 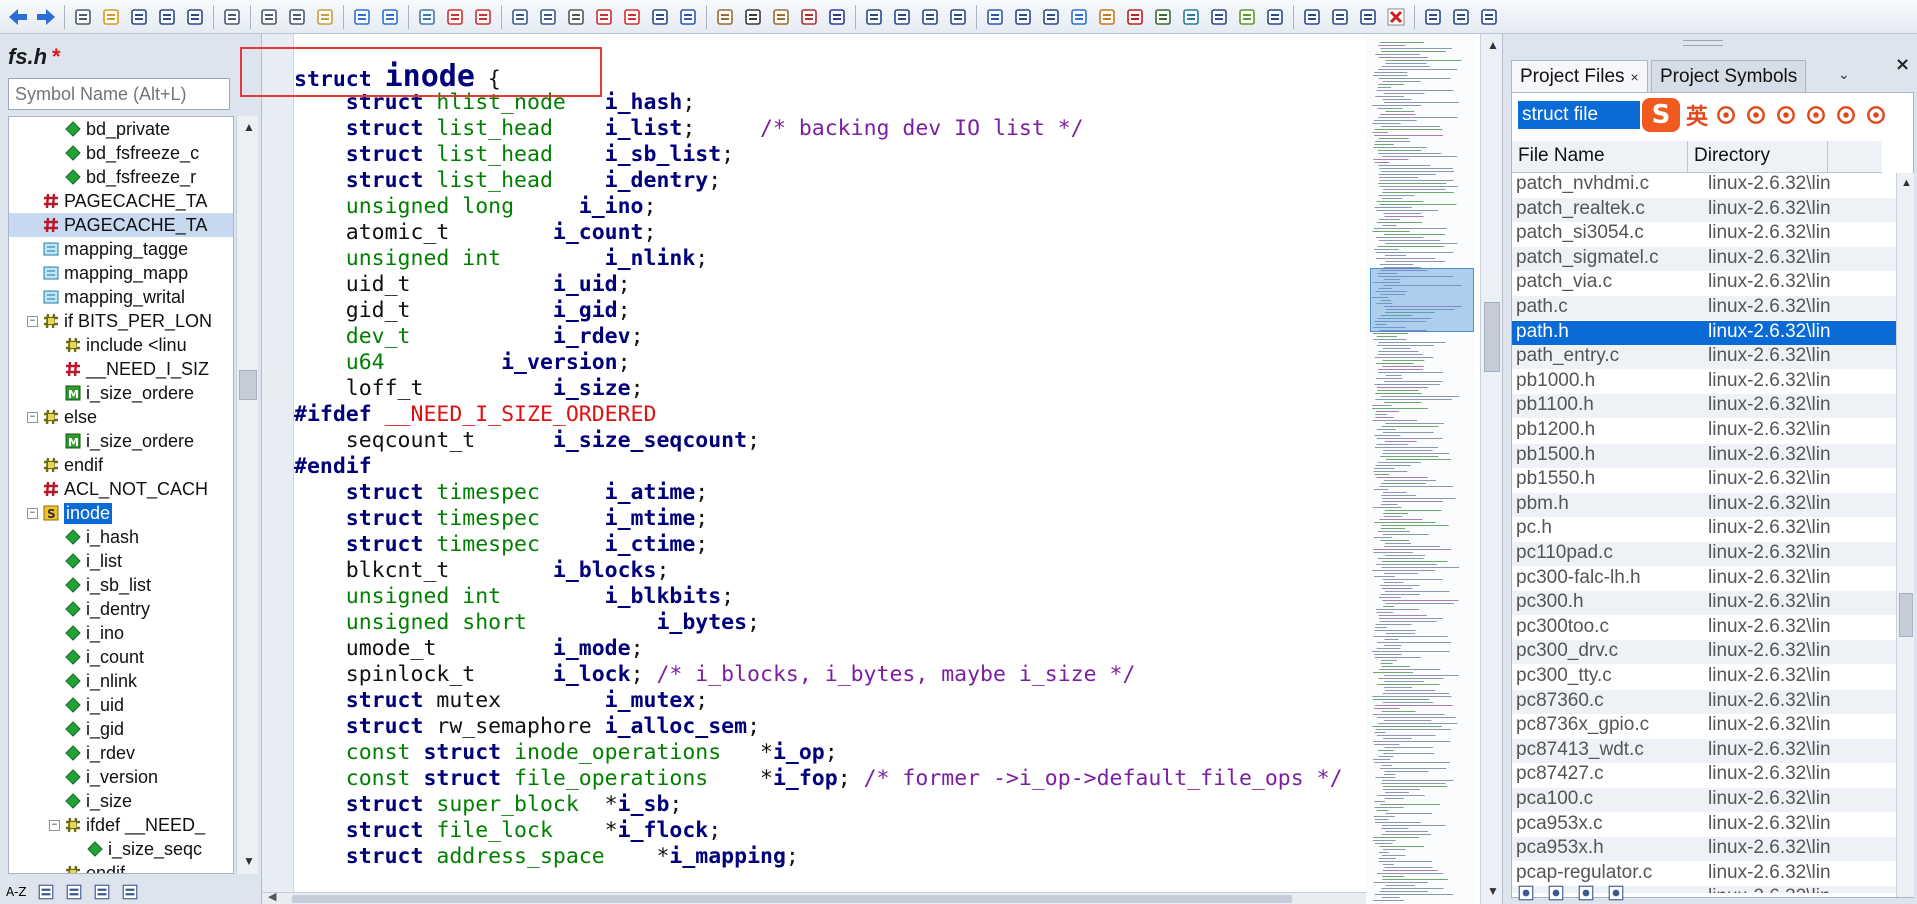 What do you see at coordinates (121, 249) in the screenshot?
I see `tree-item: mapping_tagge` at bounding box center [121, 249].